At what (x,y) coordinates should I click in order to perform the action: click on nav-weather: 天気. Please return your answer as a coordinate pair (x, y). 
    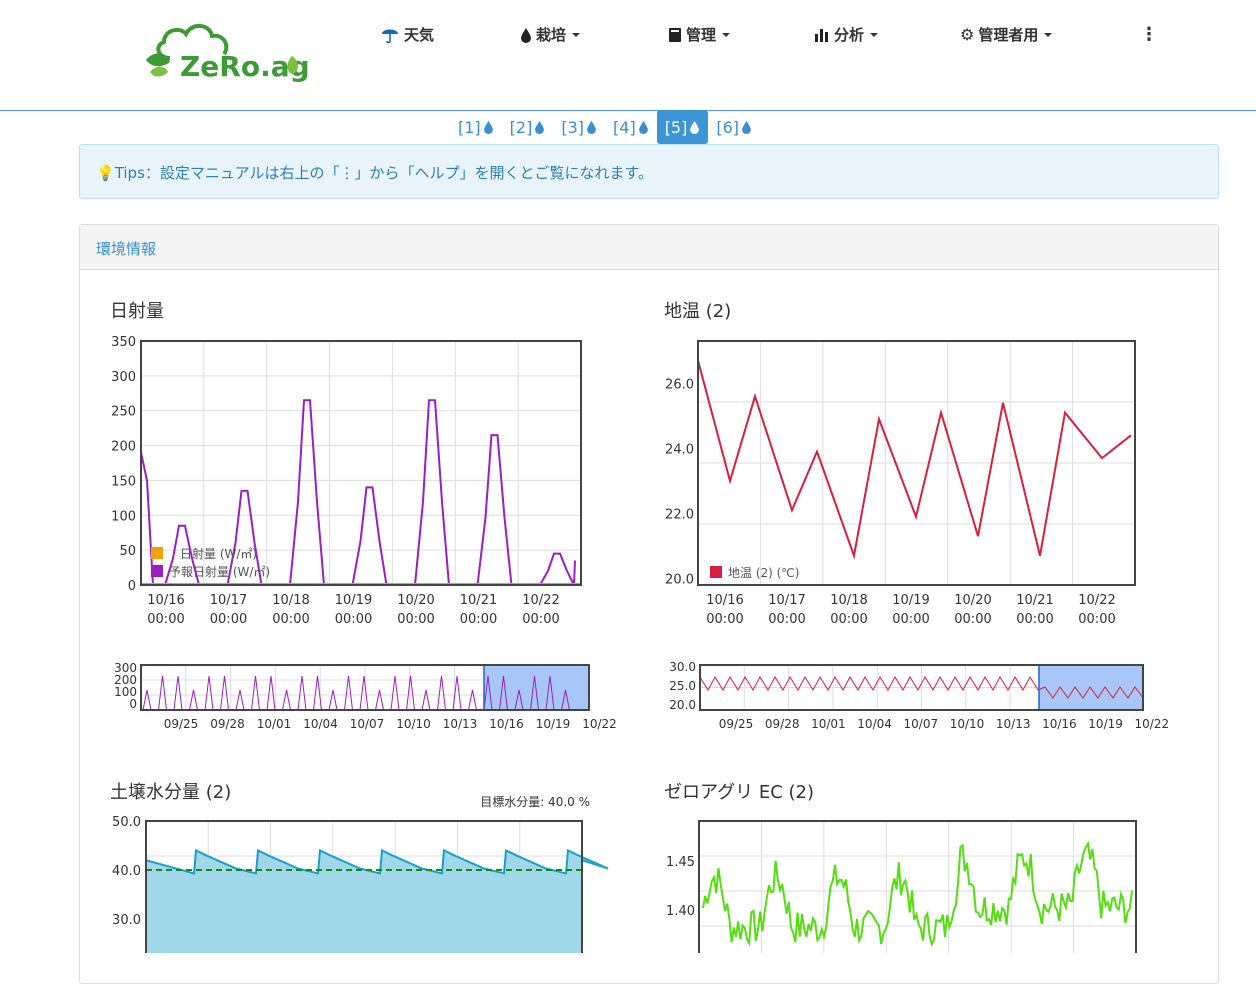
    Looking at the image, I should click on (407, 34).